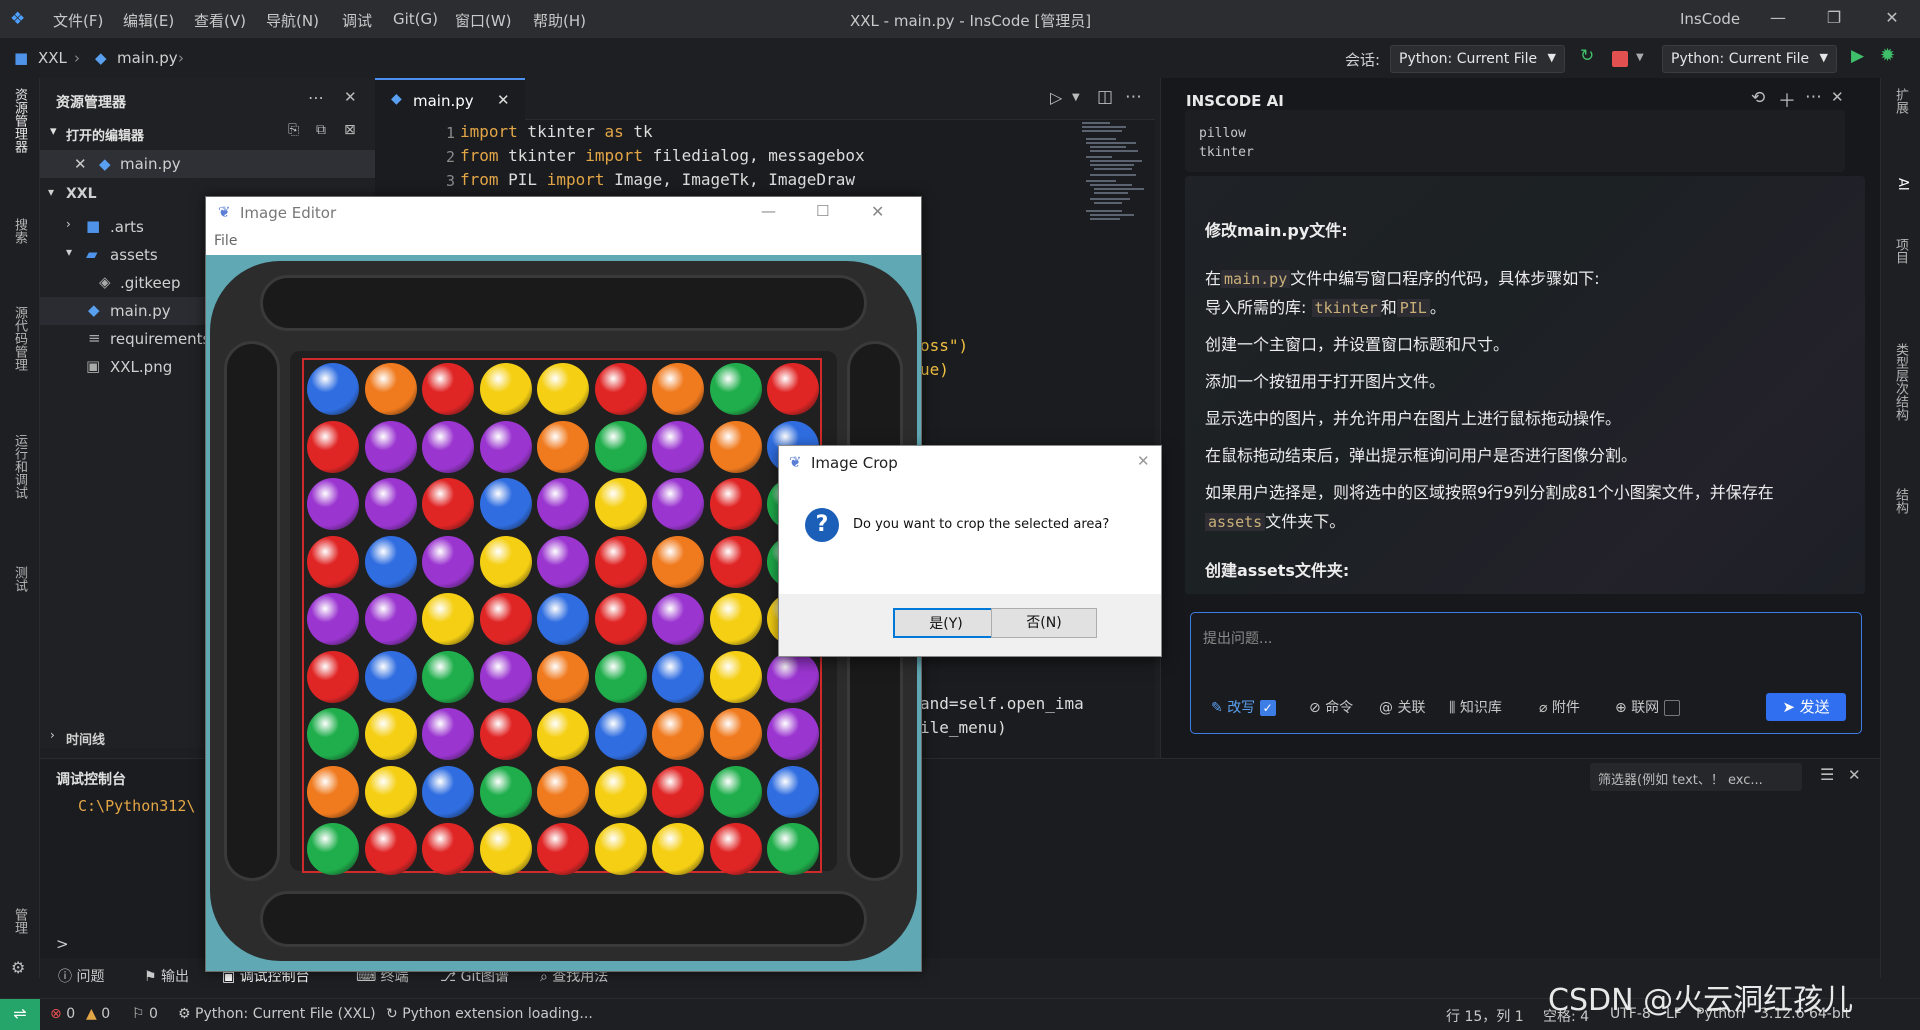 This screenshot has height=1030, width=1920. I want to click on tab-problems: ⓘ 问题, so click(81, 976).